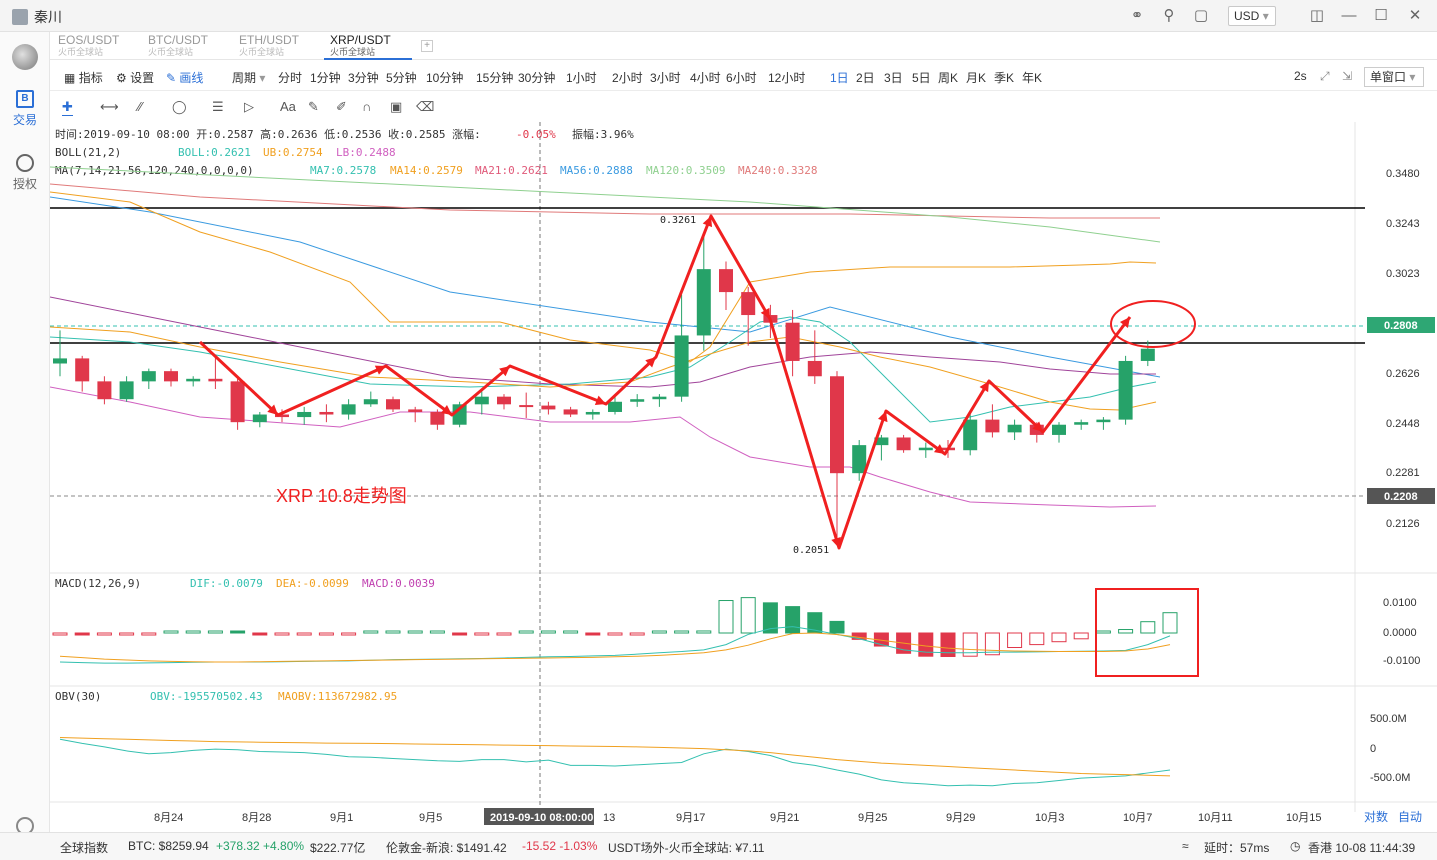 This screenshot has height=860, width=1437. What do you see at coordinates (425, 107) in the screenshot?
I see `trash-icon: ⌫` at bounding box center [425, 107].